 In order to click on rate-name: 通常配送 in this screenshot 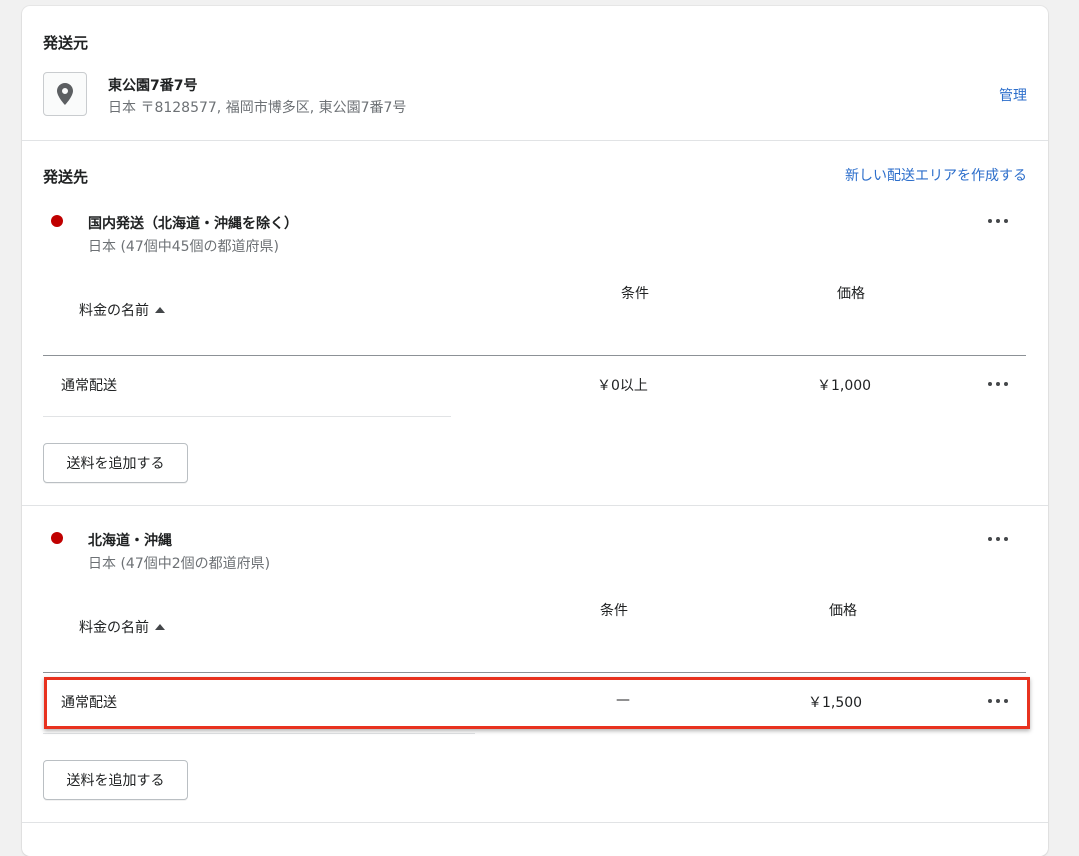, I will do `click(89, 386)`.